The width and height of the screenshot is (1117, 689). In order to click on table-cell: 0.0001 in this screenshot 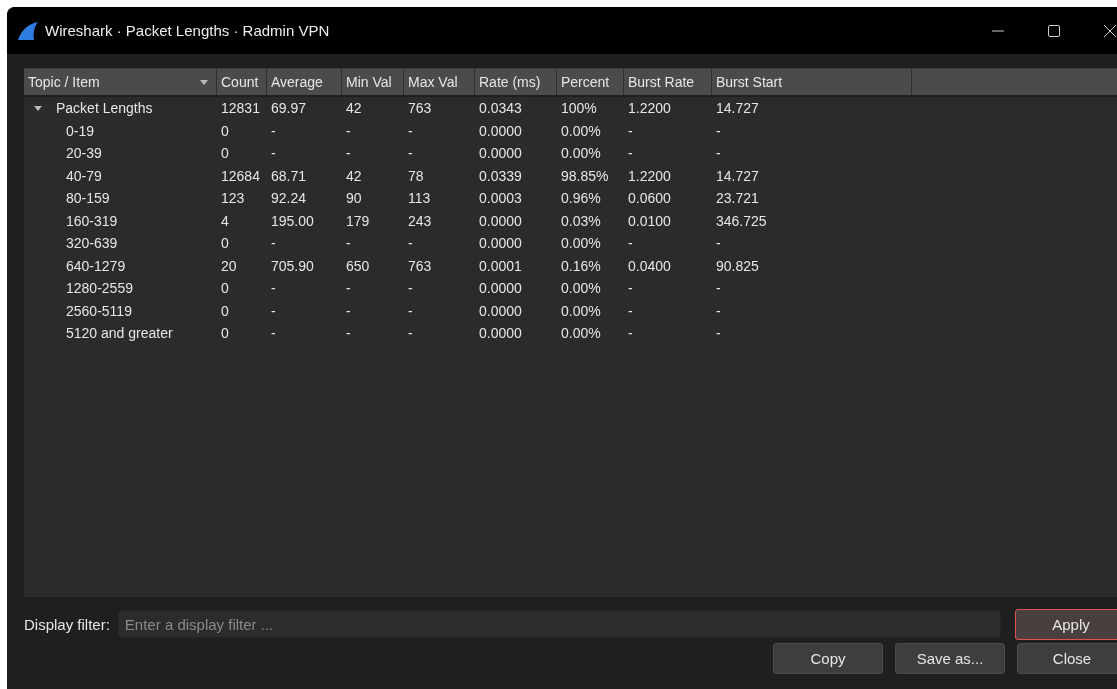, I will do `click(500, 265)`.